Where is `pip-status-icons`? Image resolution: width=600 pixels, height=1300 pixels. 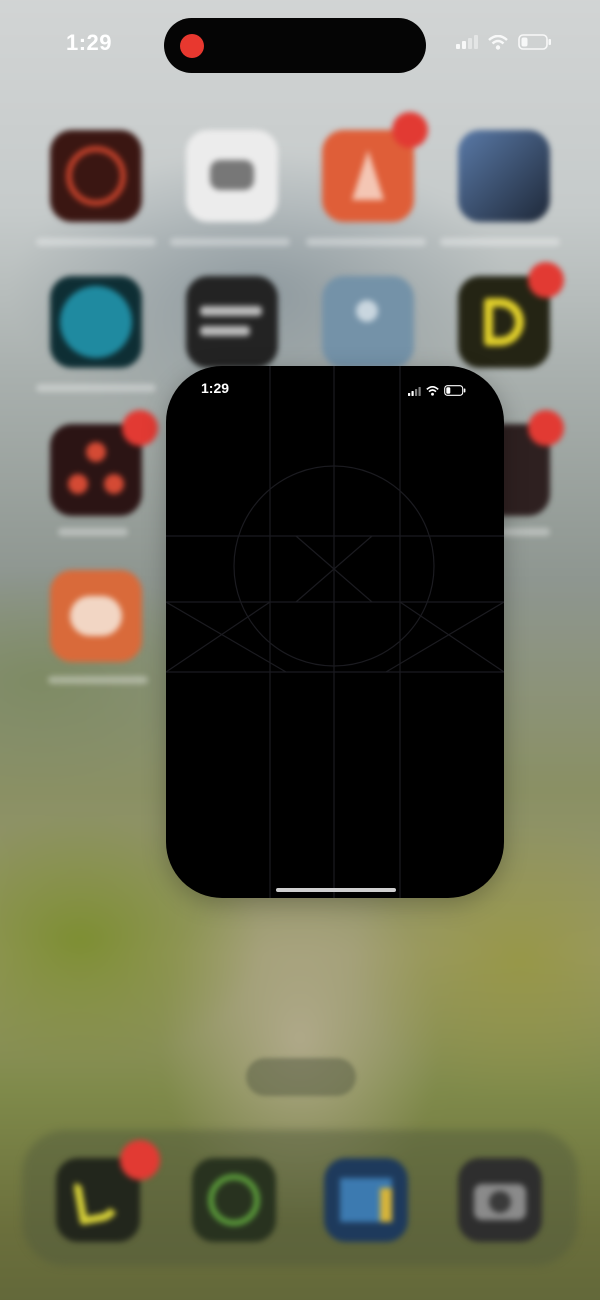
pip-status-icons is located at coordinates (437, 392).